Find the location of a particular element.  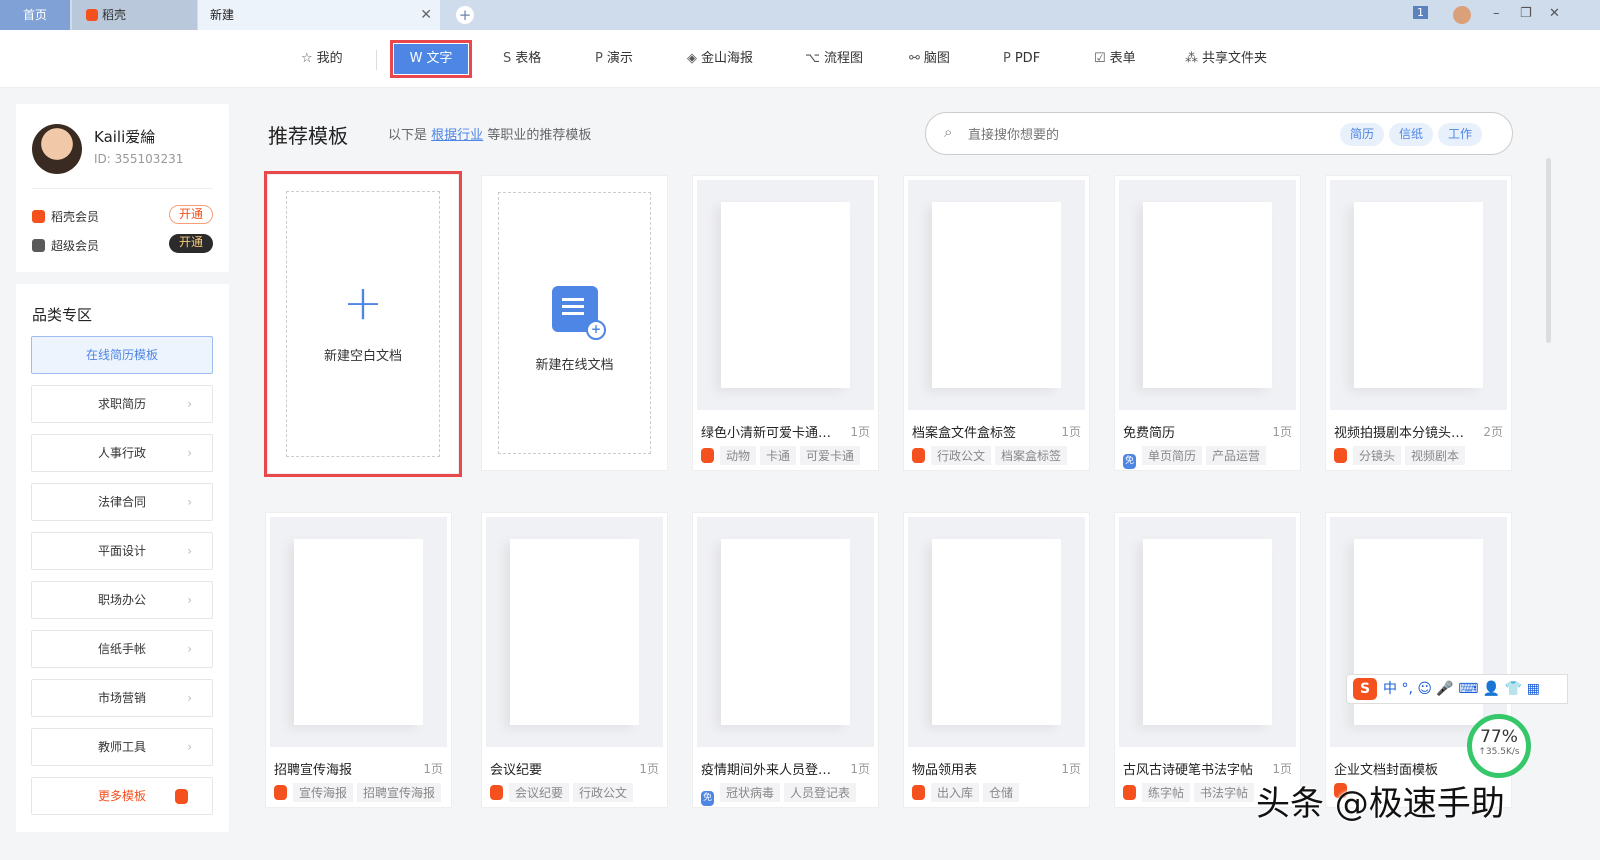

nav-writer: W 文字 is located at coordinates (431, 59).